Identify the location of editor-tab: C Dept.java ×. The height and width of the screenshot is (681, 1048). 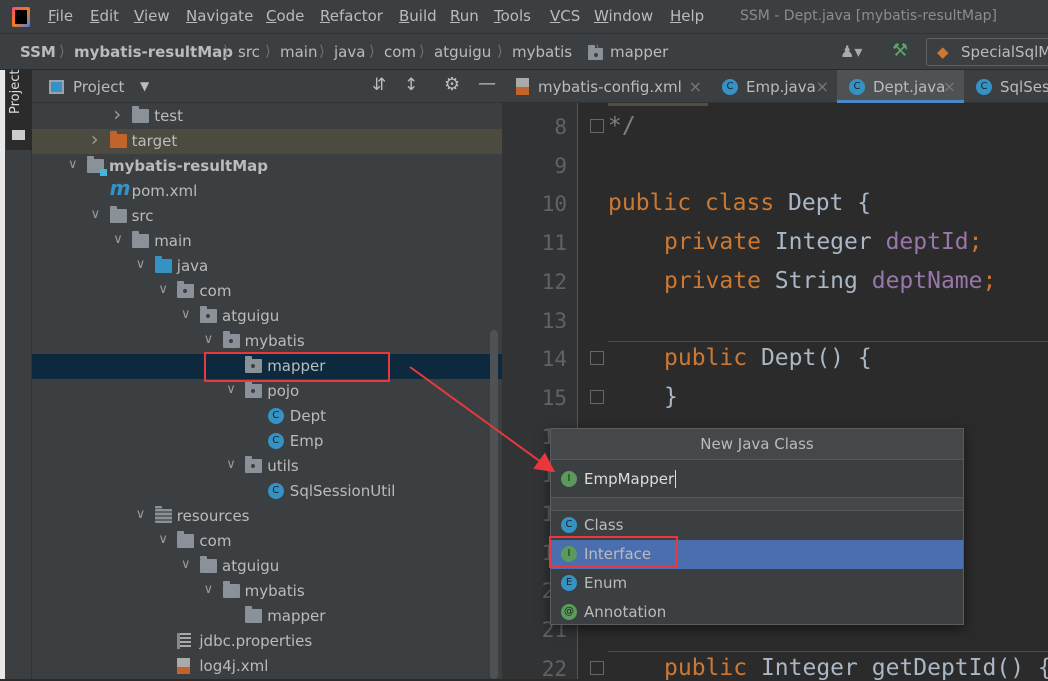
(900, 86).